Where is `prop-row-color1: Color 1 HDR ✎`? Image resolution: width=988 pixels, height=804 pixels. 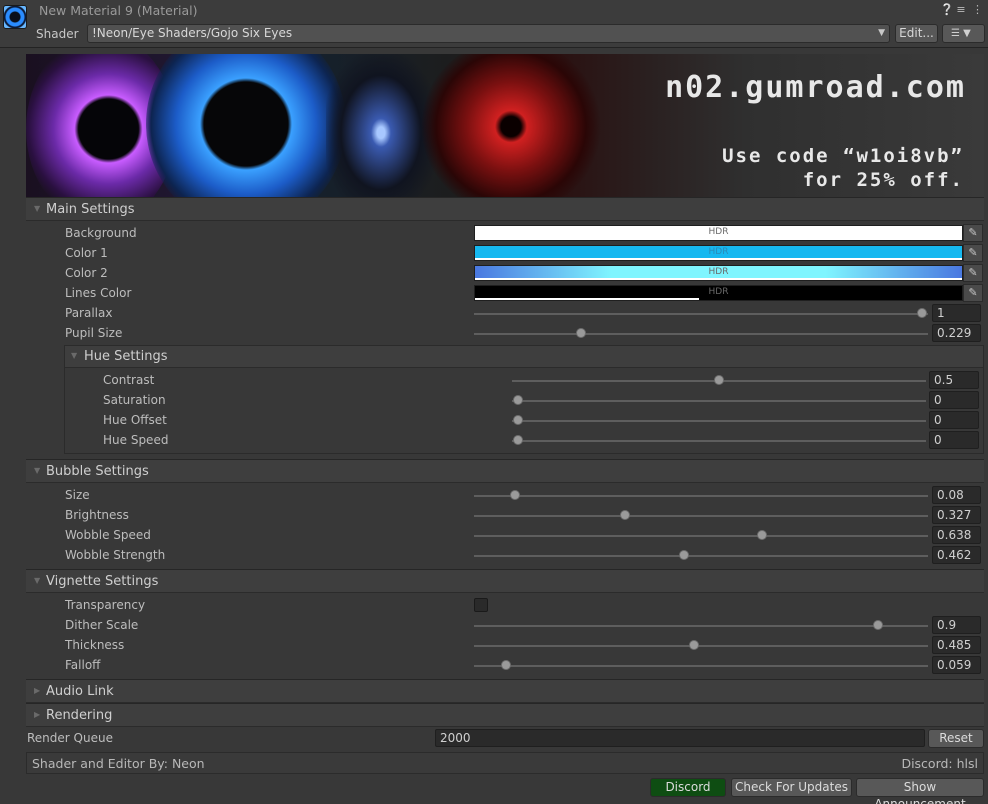
prop-row-color1: Color 1 HDR ✎ is located at coordinates (494, 253).